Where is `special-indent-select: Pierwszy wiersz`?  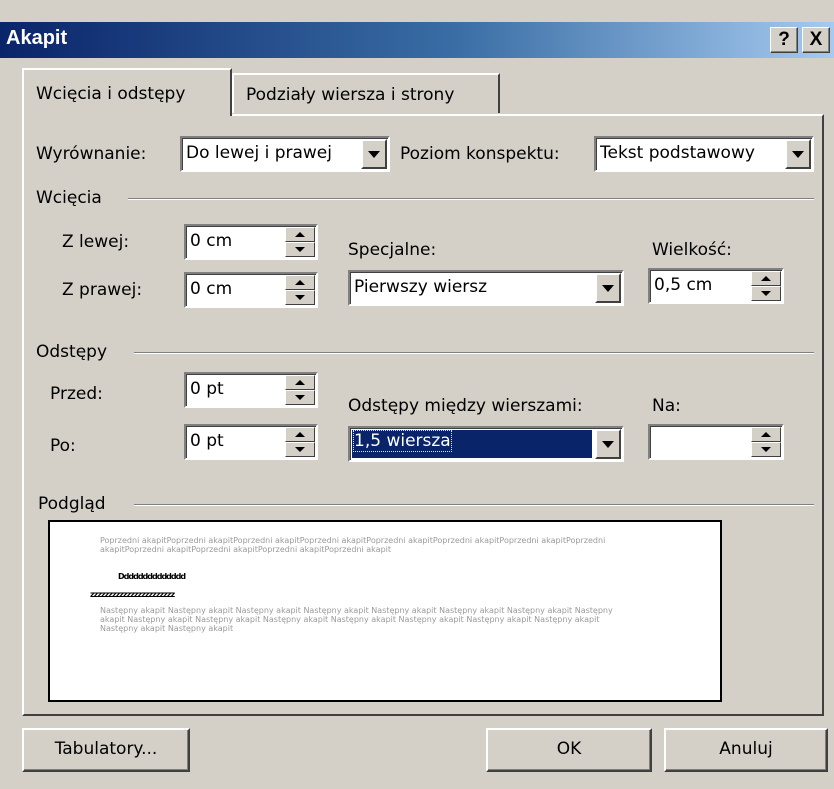 special-indent-select: Pierwszy wiersz is located at coordinates (486, 288).